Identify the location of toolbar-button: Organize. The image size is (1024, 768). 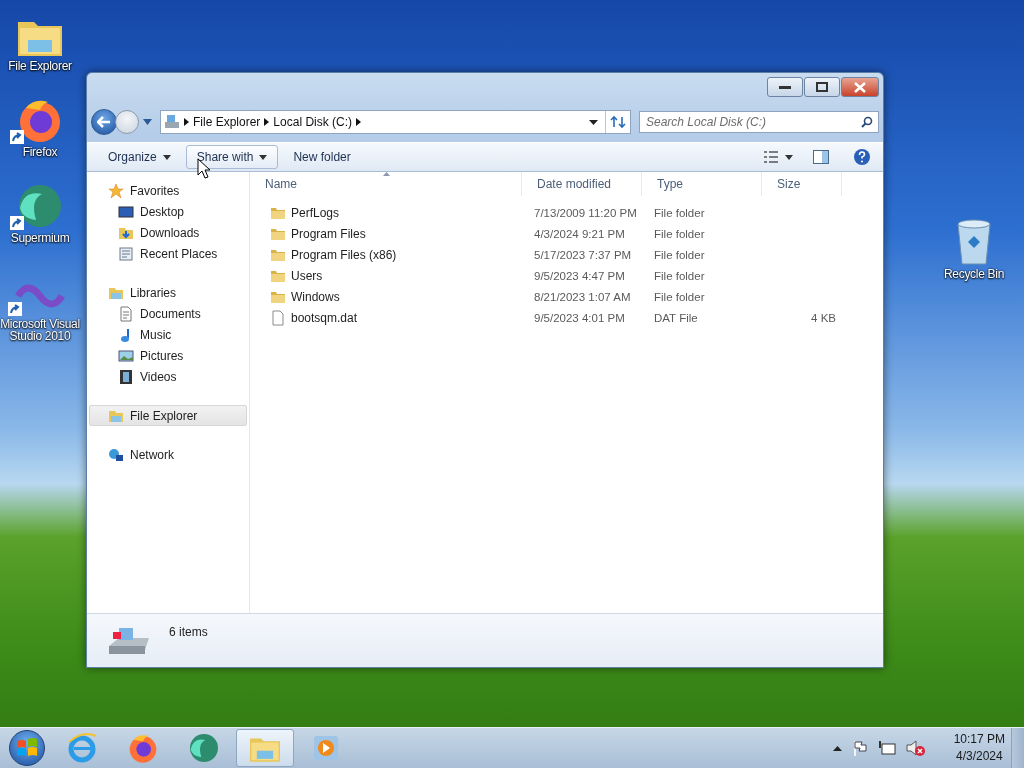
(139, 157).